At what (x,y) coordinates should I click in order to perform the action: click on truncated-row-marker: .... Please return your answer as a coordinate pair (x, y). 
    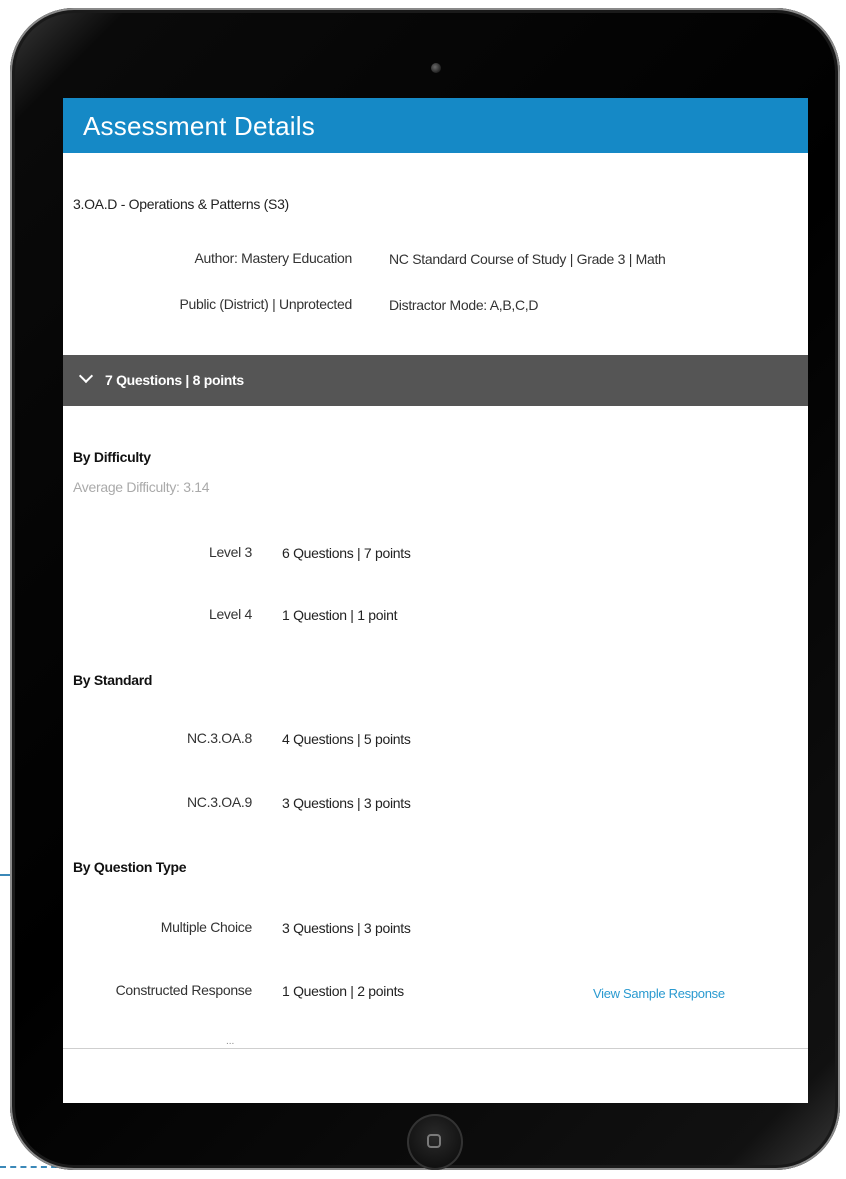
    Looking at the image, I should click on (230, 1041).